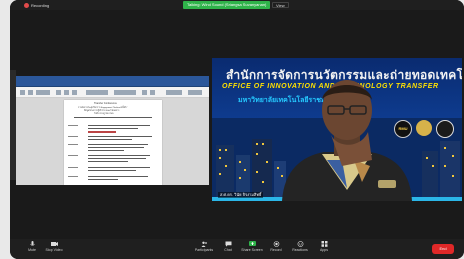 The width and height of the screenshot is (464, 259). What do you see at coordinates (443, 249) in the screenshot?
I see `end-meeting-button: End` at bounding box center [443, 249].